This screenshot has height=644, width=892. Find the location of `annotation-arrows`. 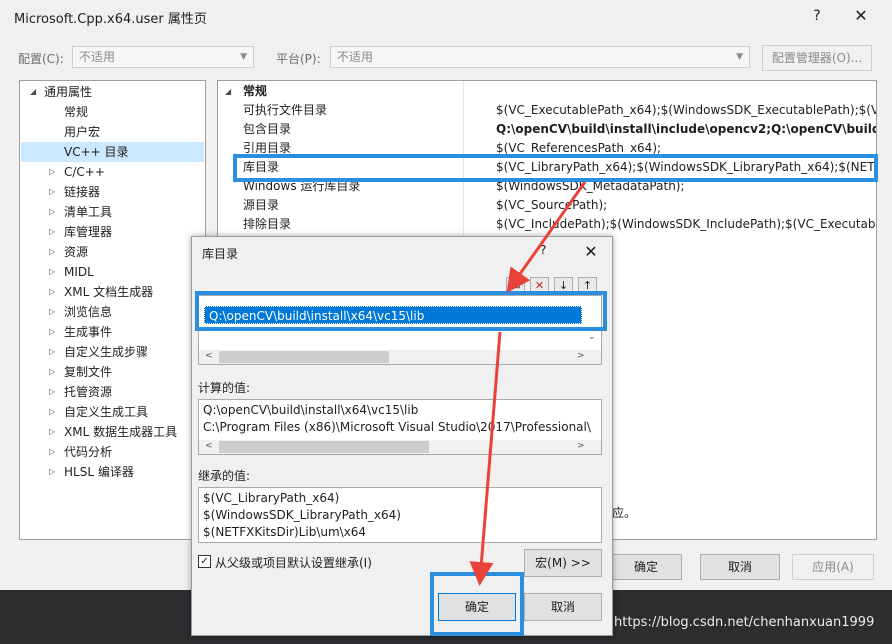

annotation-arrows is located at coordinates (528, 383).